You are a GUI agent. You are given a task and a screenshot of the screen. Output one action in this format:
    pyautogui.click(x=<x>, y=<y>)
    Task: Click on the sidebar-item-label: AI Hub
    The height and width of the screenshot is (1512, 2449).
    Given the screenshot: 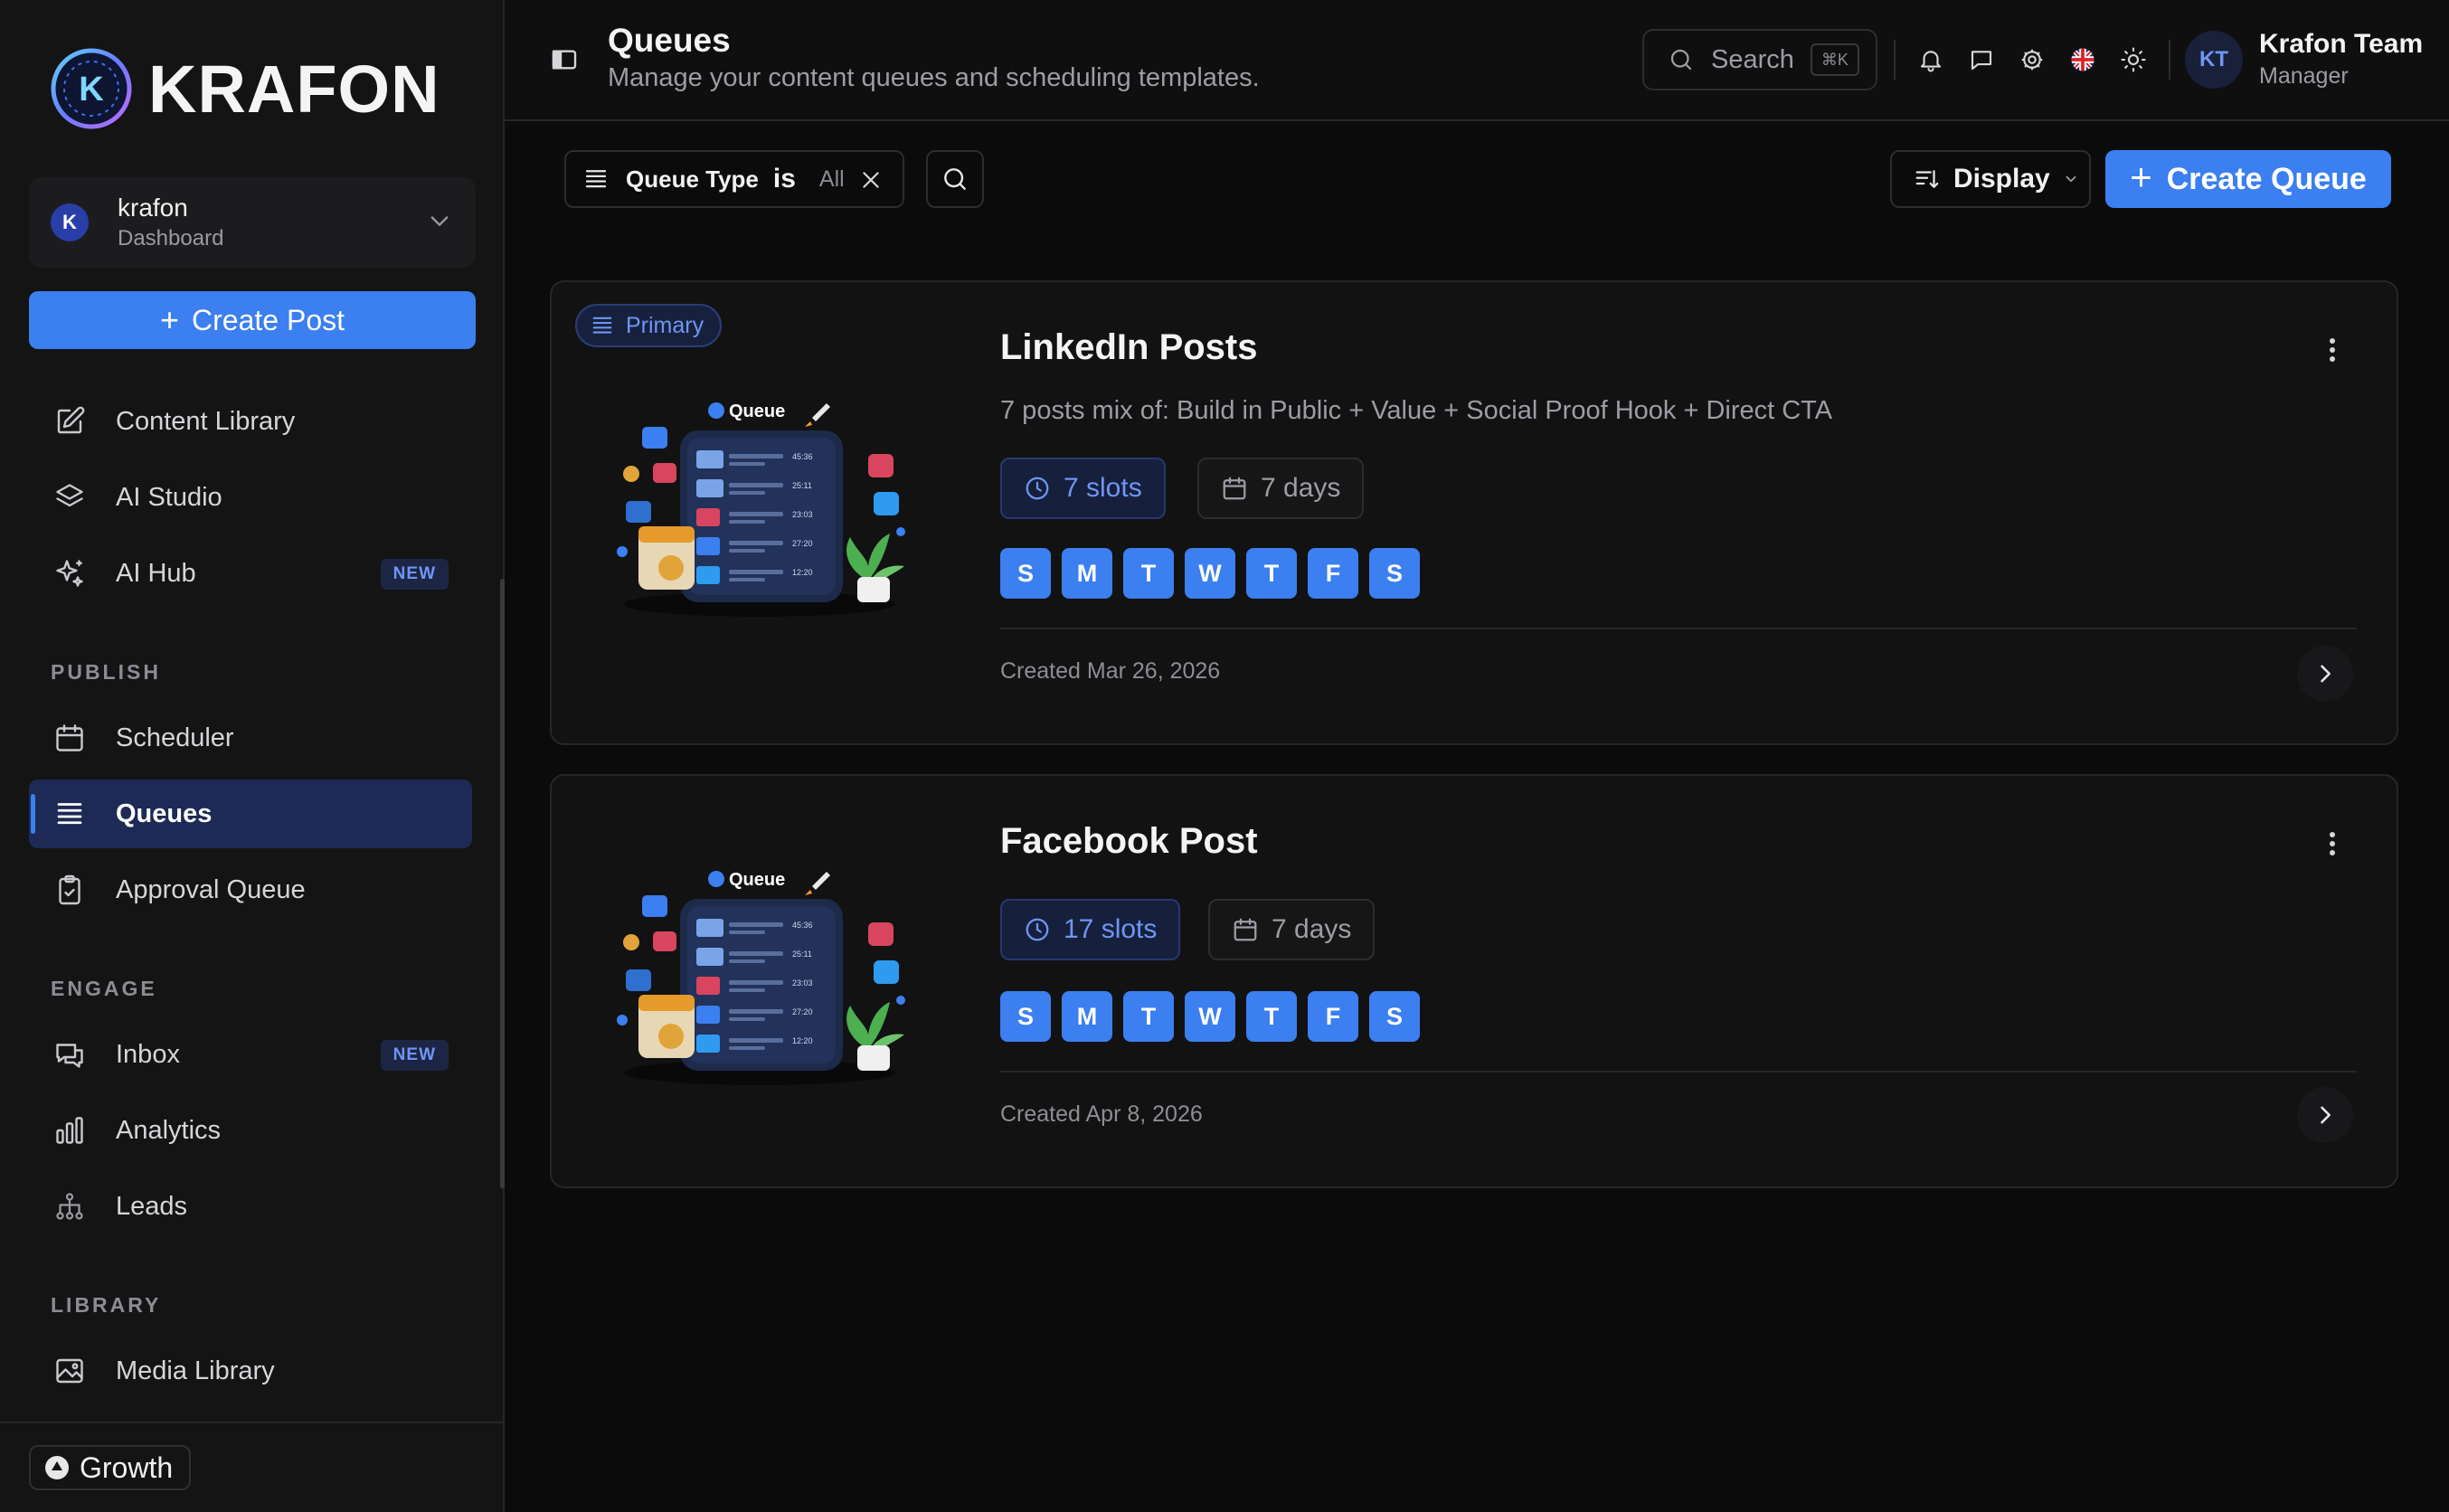 What is the action you would take?
    pyautogui.click(x=156, y=573)
    